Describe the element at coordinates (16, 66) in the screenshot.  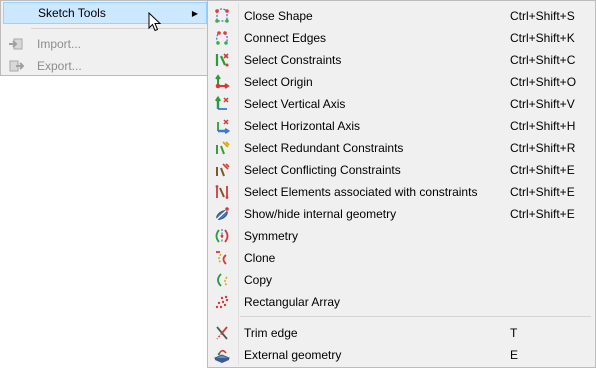
I see `export-icon` at that location.